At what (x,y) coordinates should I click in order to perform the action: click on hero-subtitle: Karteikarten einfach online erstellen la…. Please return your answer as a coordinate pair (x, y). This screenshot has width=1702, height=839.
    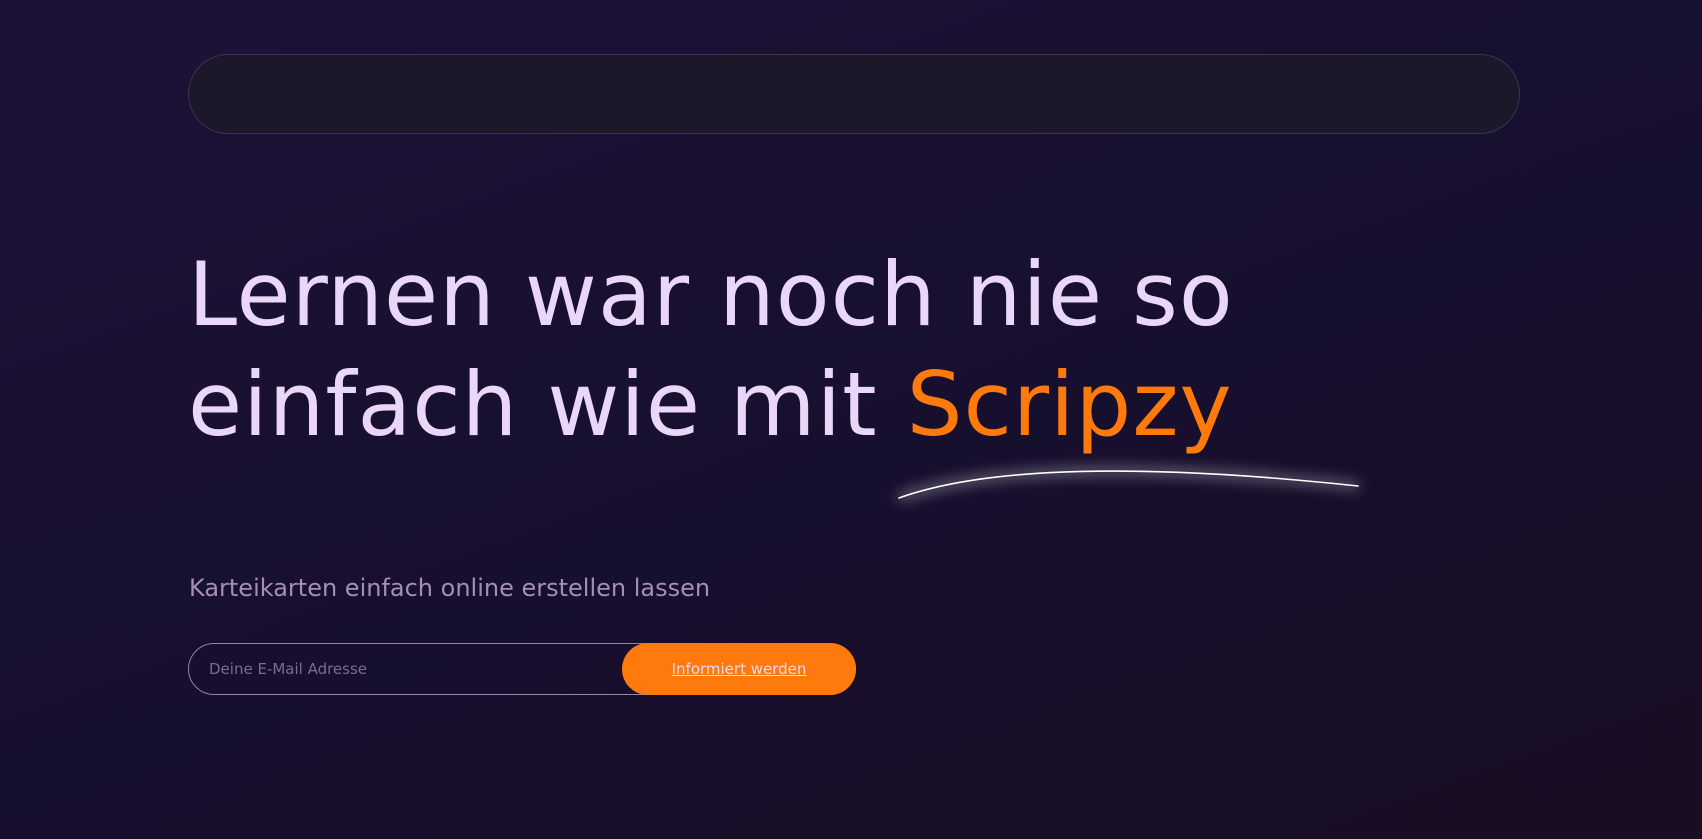
    Looking at the image, I should click on (450, 588).